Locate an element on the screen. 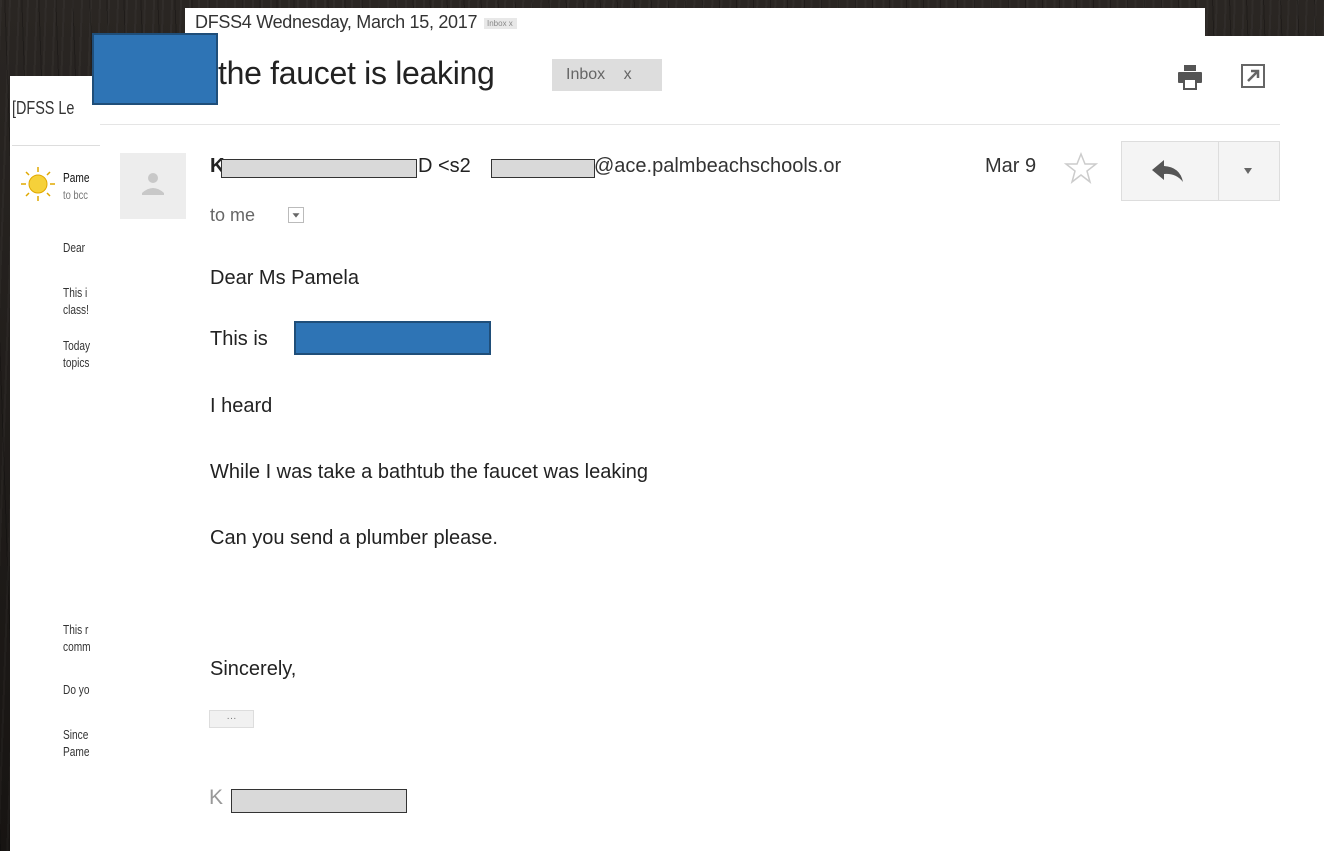 Image resolution: width=1324 pixels, height=851 pixels. signature-redaction is located at coordinates (319, 801).